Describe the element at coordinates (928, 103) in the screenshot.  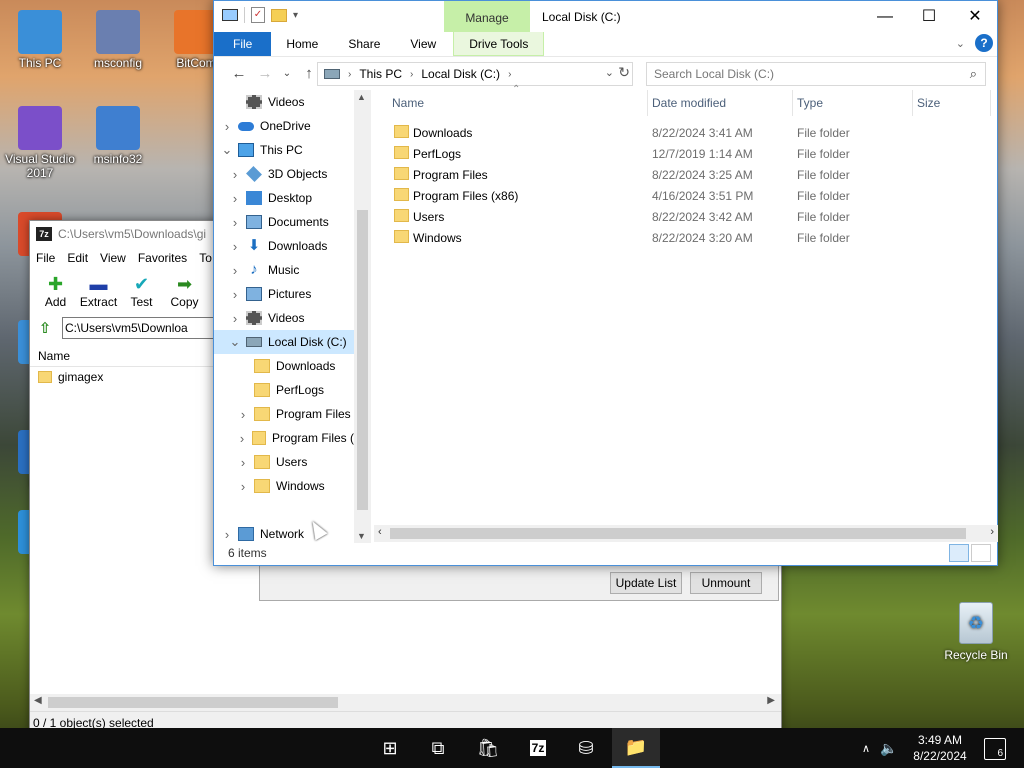
I see `column-header-size: Size` at that location.